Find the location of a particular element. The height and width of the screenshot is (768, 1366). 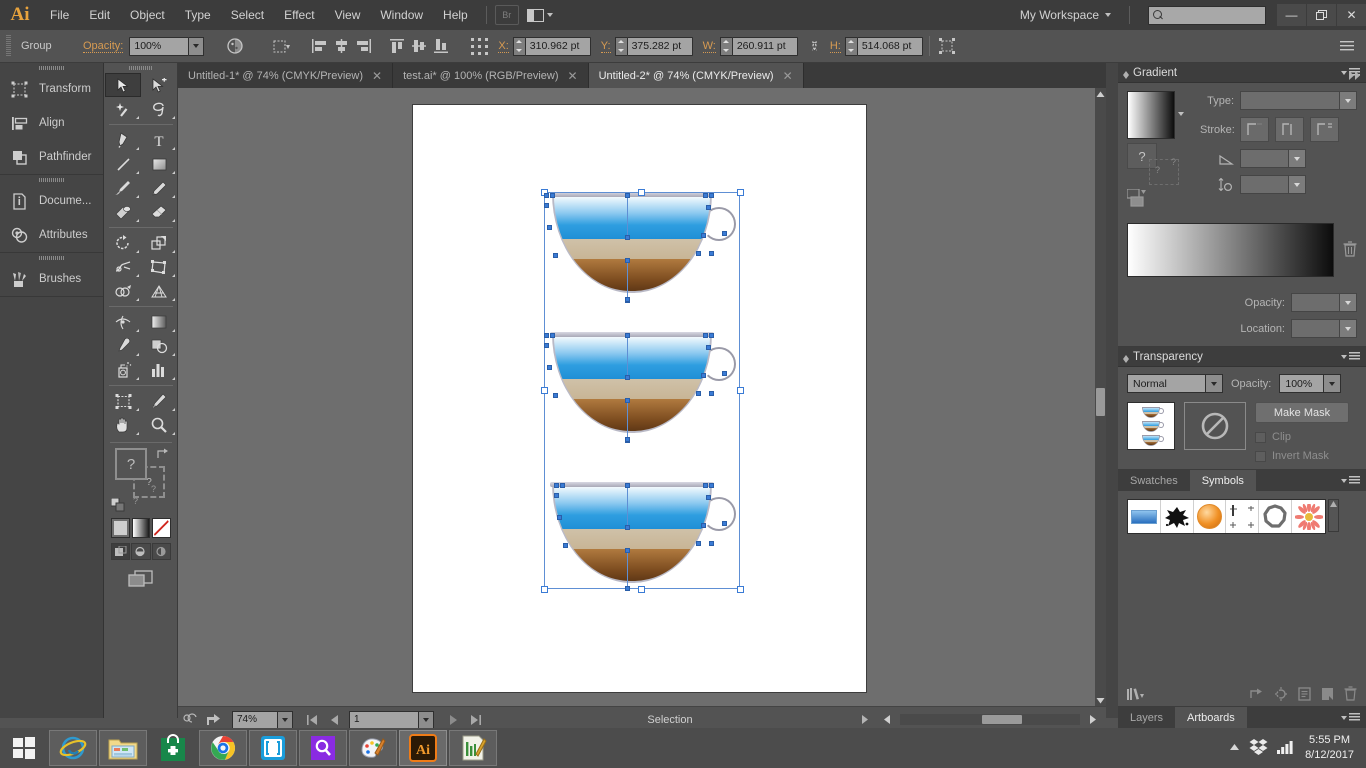

make-mask-button: Make Mask is located at coordinates (1302, 412).